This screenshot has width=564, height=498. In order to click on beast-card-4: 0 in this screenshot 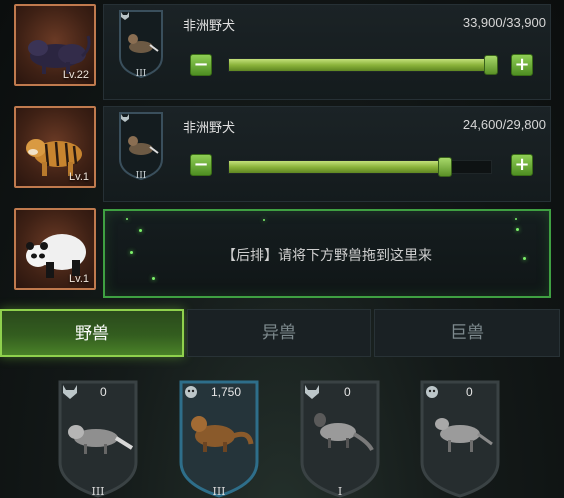, I will do `click(460, 439)`.